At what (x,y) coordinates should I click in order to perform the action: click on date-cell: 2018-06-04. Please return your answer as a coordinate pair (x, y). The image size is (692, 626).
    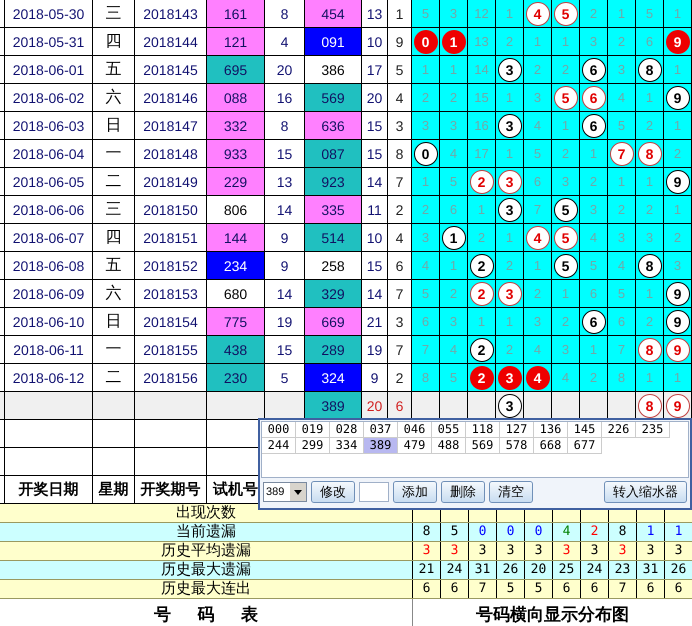
    Looking at the image, I should click on (49, 154).